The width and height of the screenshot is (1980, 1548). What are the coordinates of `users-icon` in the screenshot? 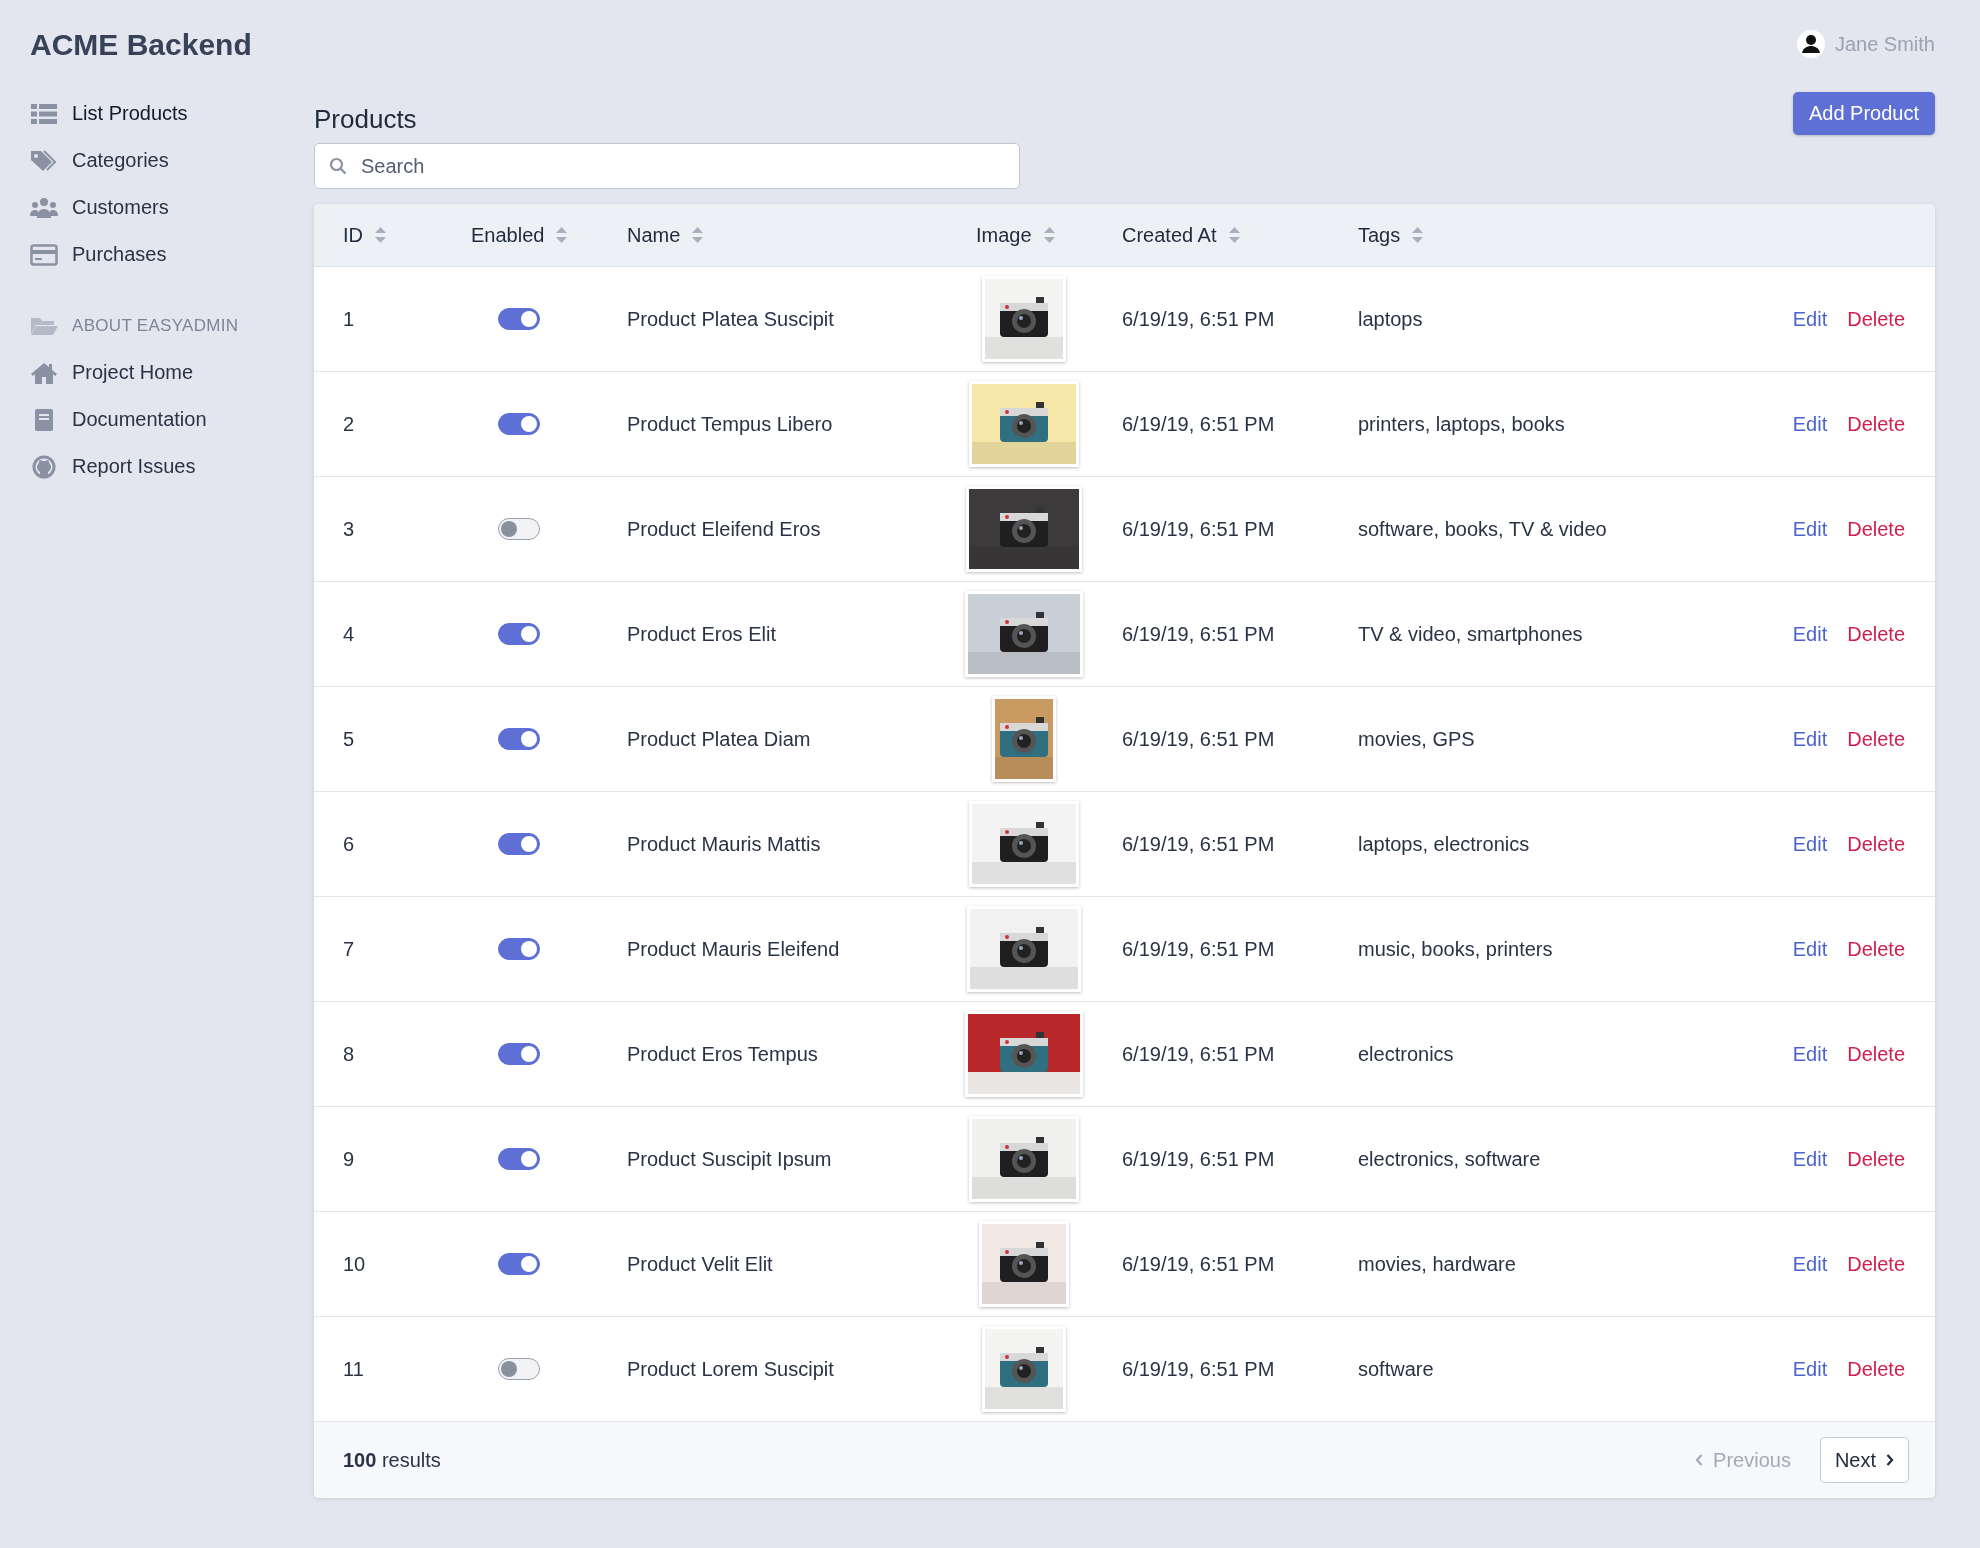 It's located at (44, 207).